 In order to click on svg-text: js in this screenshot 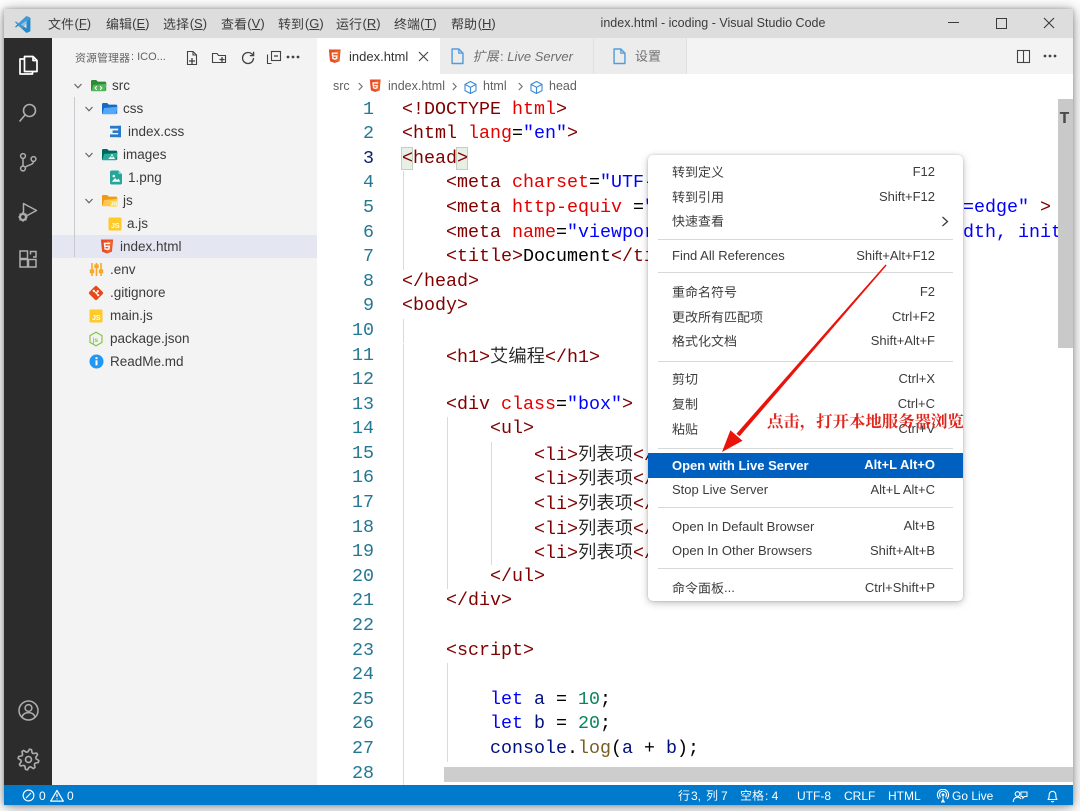, I will do `click(95, 339)`.